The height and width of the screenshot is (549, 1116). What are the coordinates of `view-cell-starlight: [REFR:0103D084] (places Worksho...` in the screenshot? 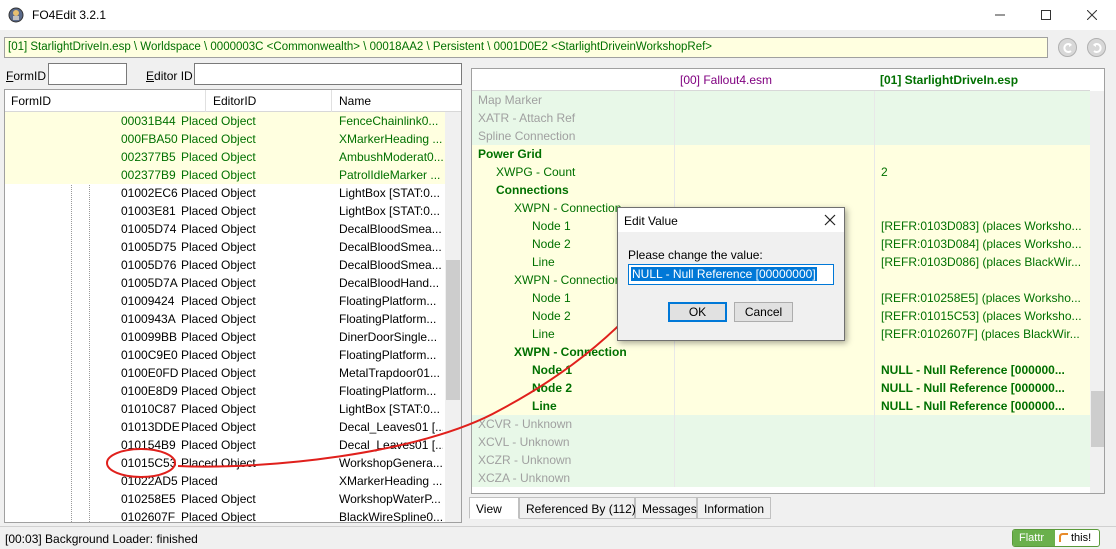 It's located at (982, 244).